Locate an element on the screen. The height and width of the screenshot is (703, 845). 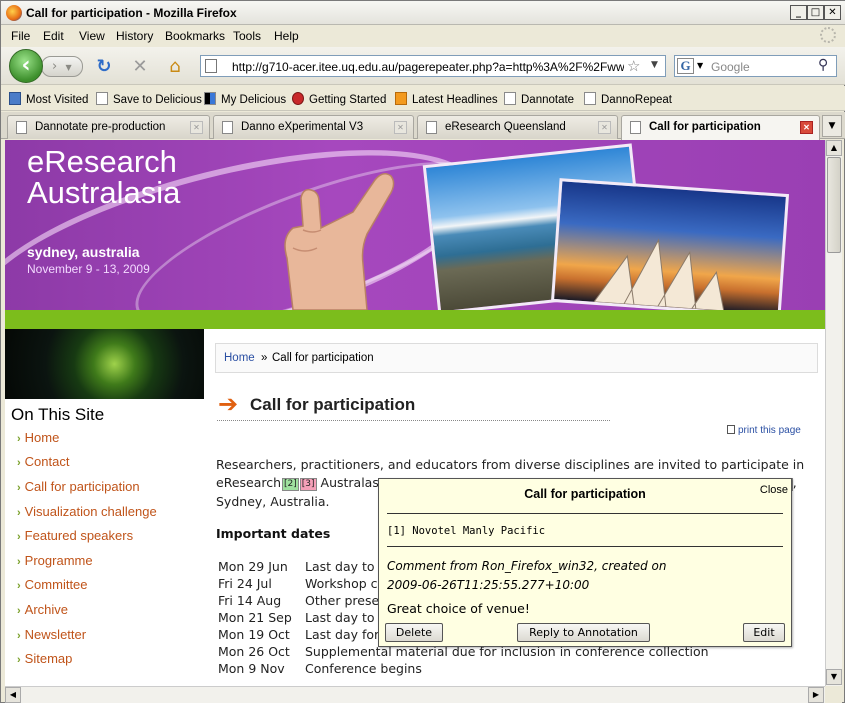
date-cell: Fri 24 Jul is located at coordinates (245, 583).